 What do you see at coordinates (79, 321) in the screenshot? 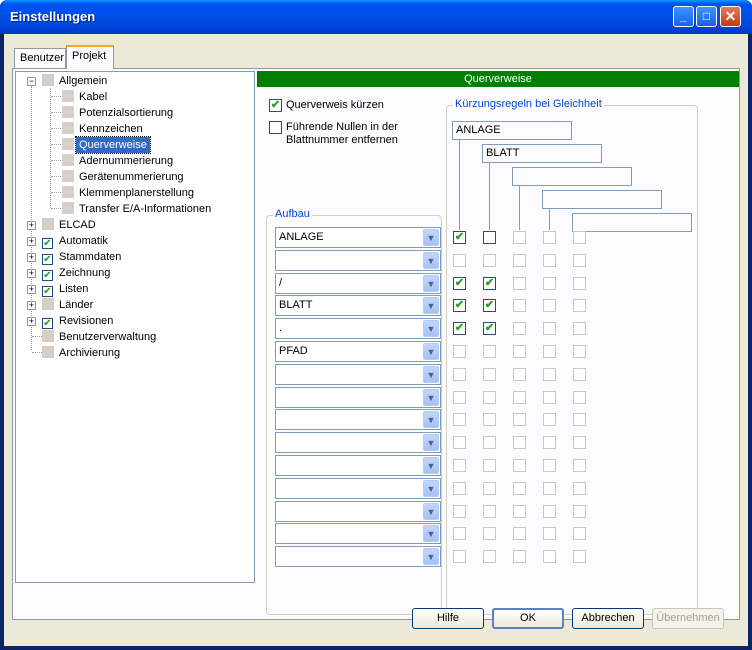
I see `tree-item-revisionen: ✔ Revisionen` at bounding box center [79, 321].